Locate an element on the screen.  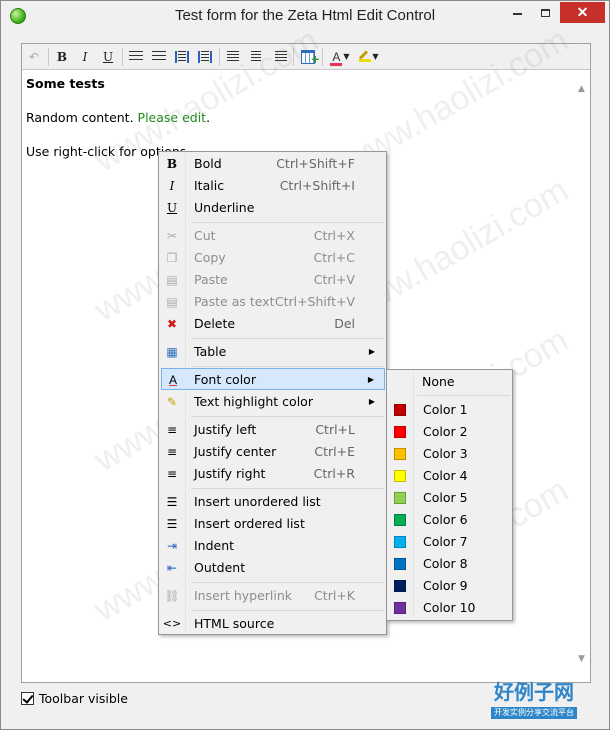
close-button: ✕ is located at coordinates (582, 12).